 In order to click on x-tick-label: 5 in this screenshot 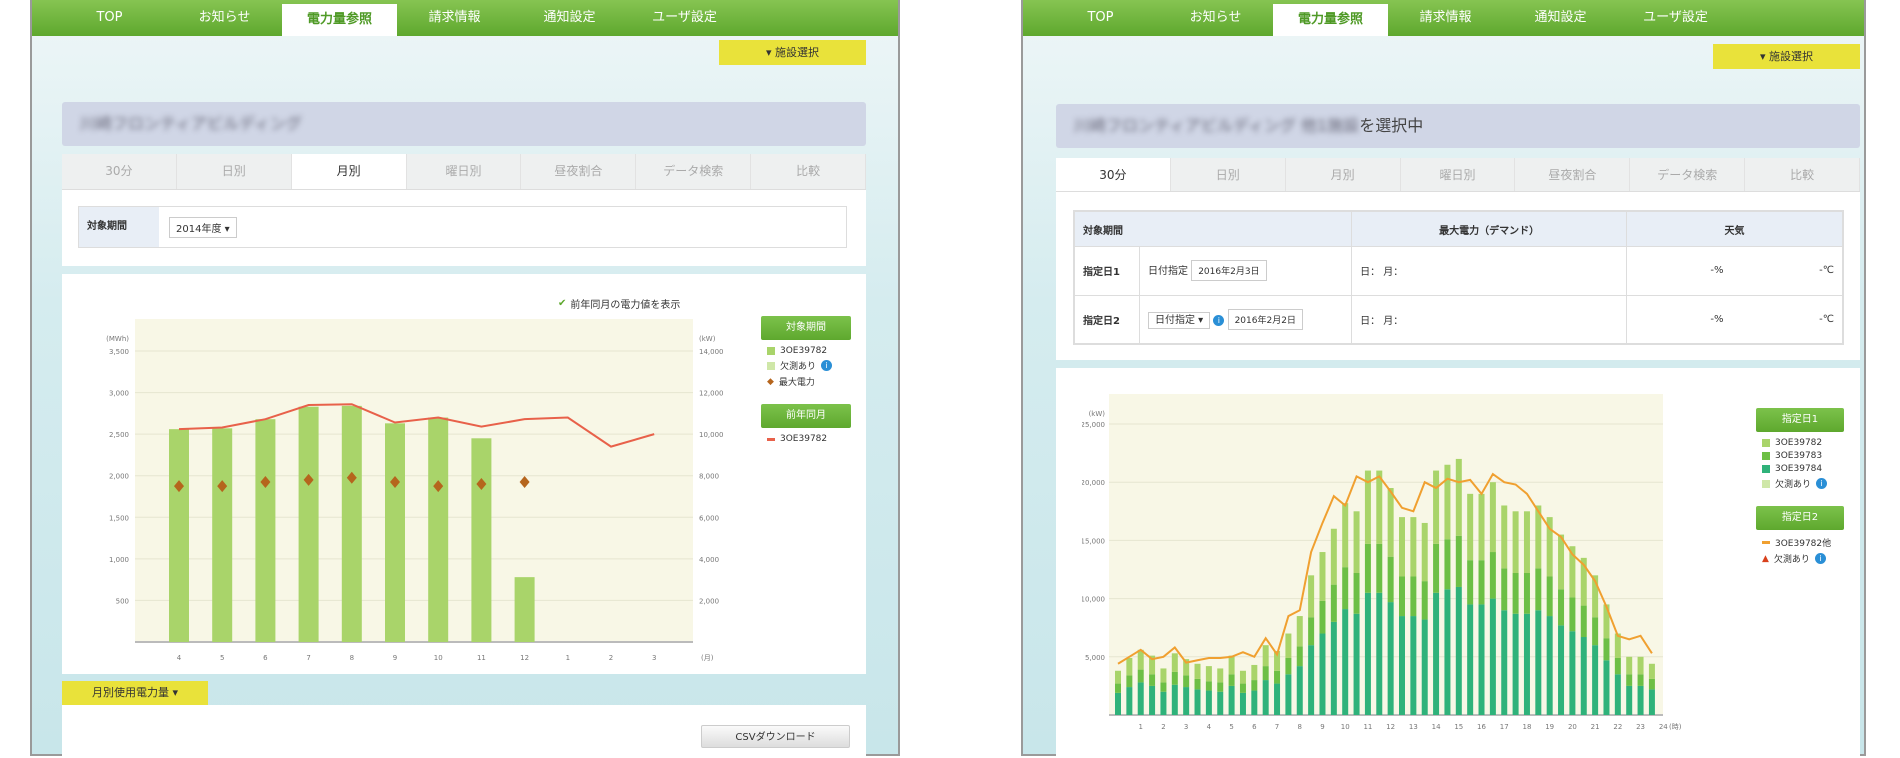, I will do `click(1231, 727)`.